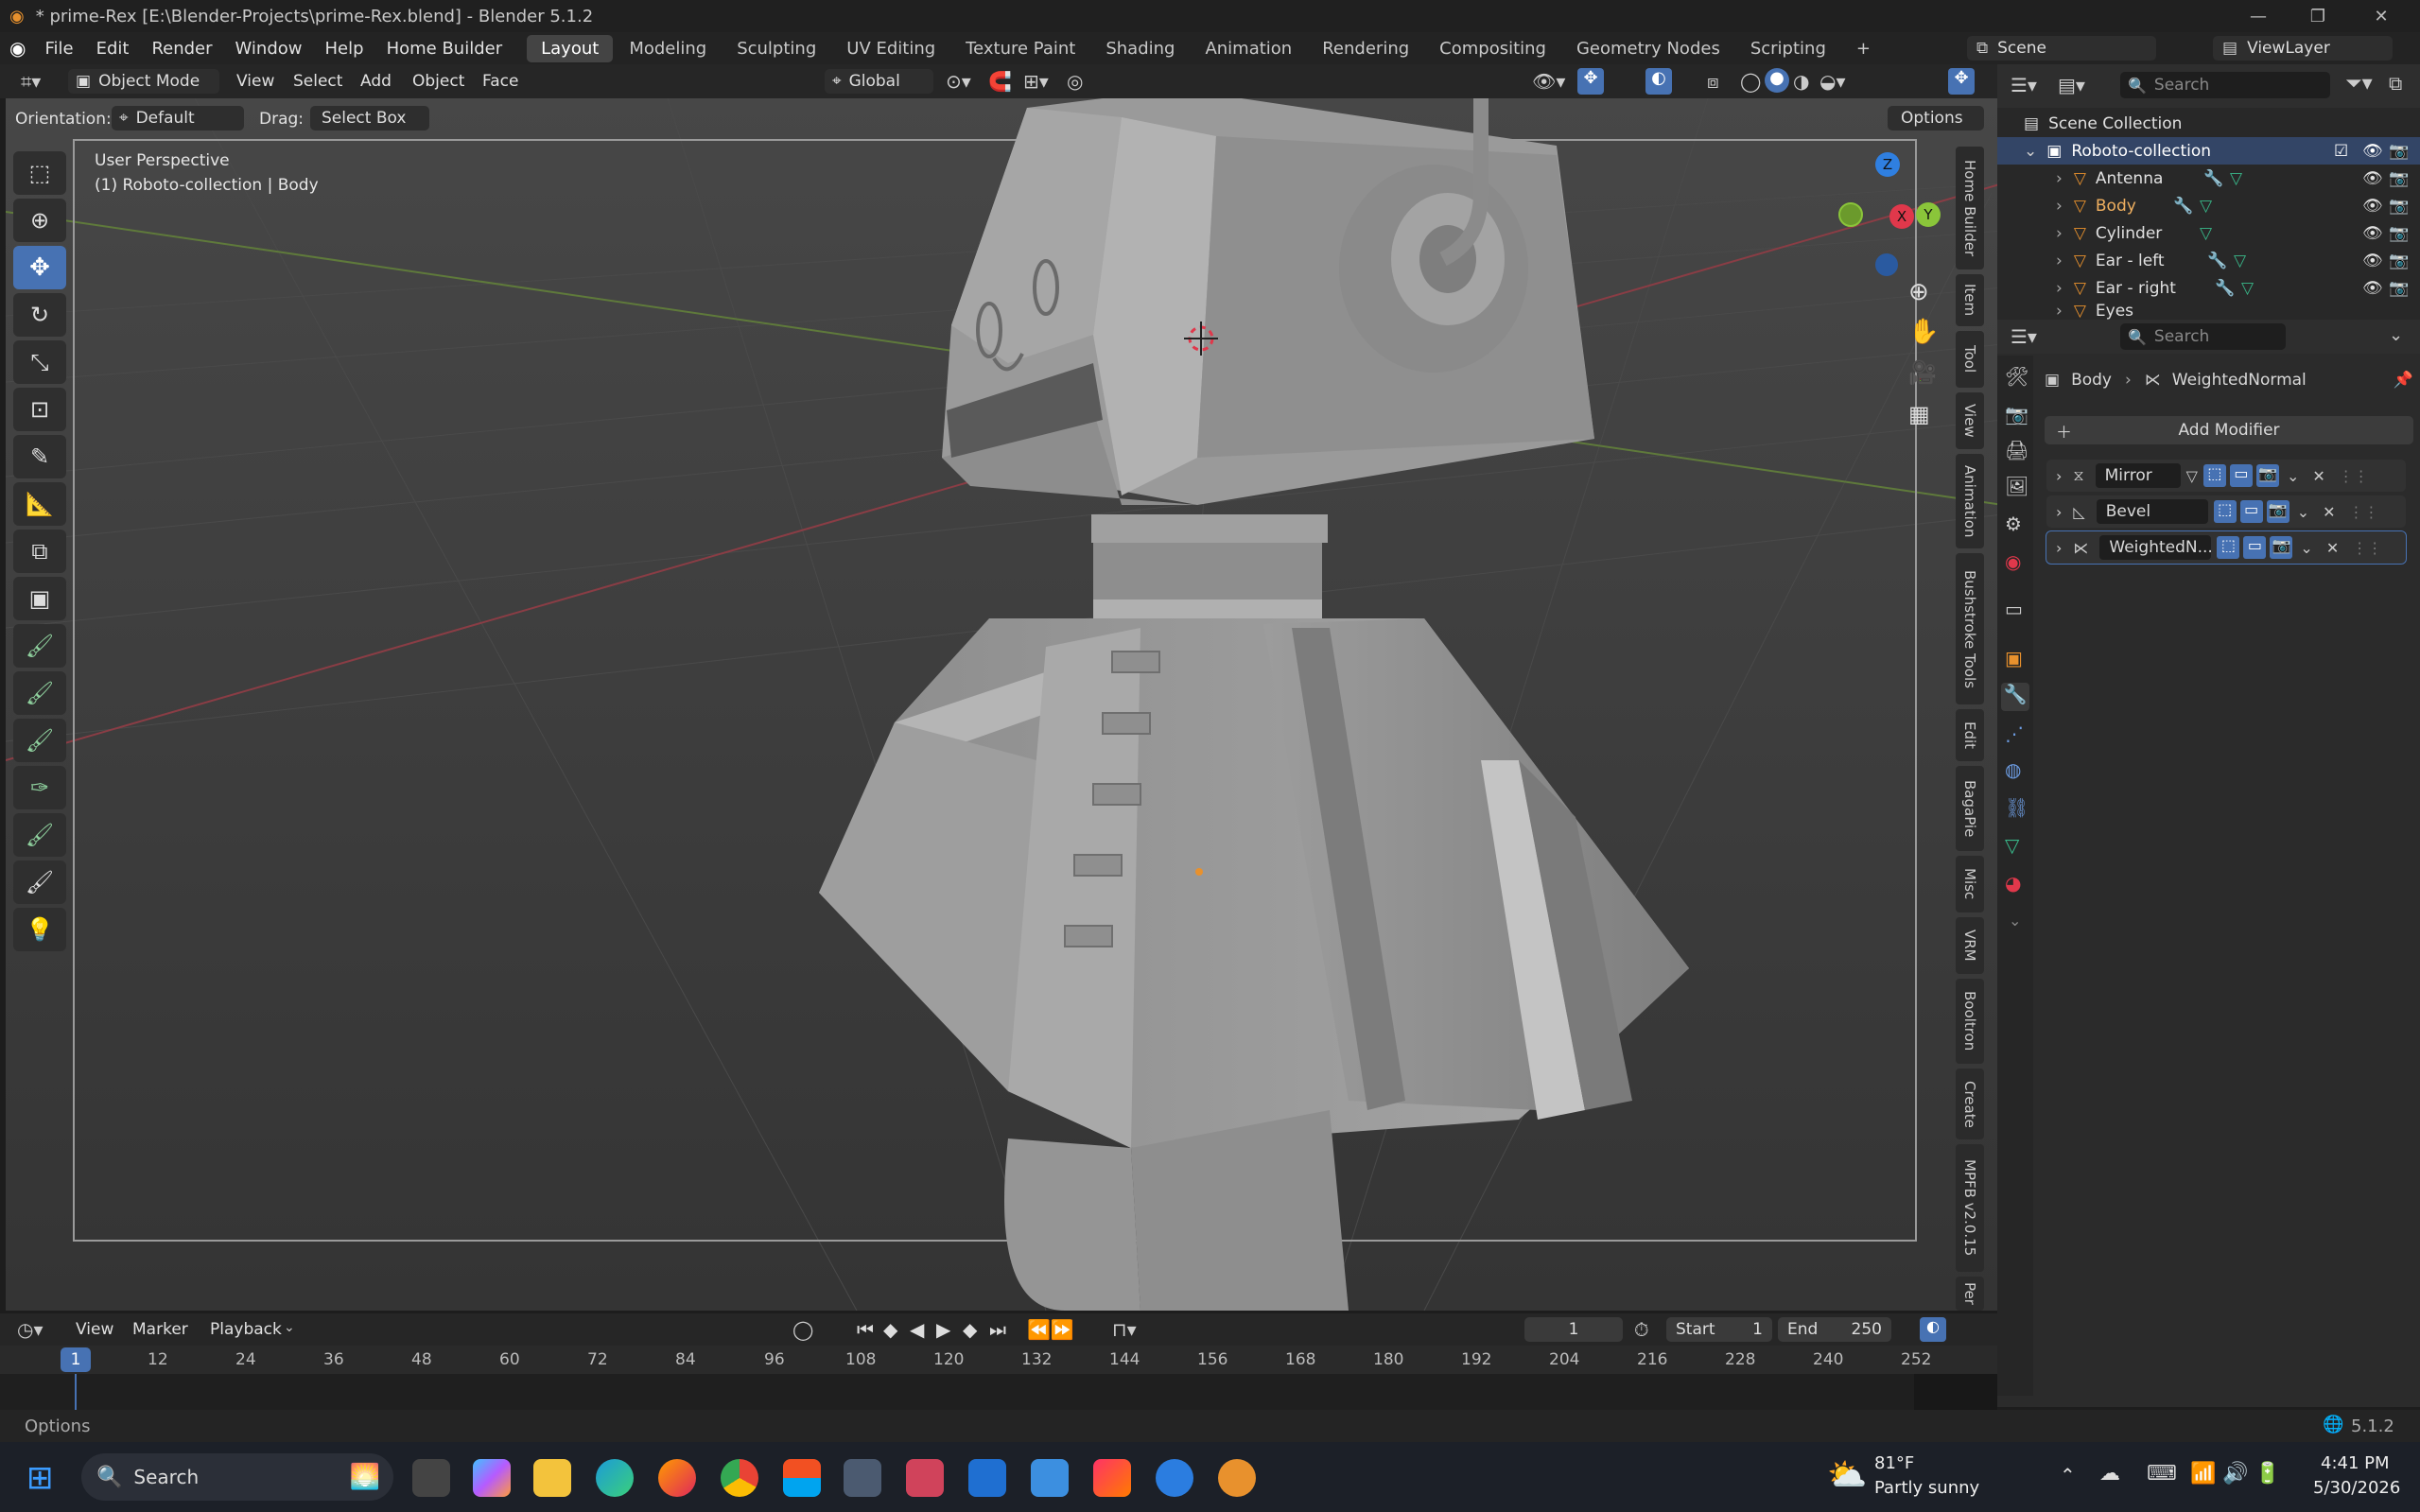 The image size is (2420, 1512). What do you see at coordinates (39, 220) in the screenshot?
I see `cursor-tool: ⊕` at bounding box center [39, 220].